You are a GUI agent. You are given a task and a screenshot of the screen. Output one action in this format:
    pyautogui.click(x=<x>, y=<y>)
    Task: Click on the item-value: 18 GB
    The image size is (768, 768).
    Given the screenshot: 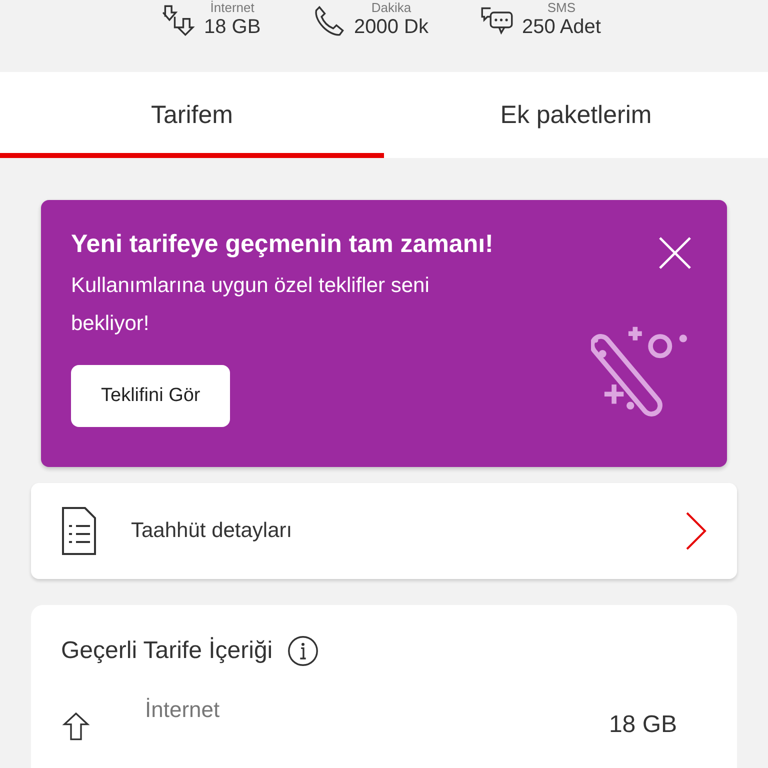 What is the action you would take?
    pyautogui.click(x=642, y=725)
    